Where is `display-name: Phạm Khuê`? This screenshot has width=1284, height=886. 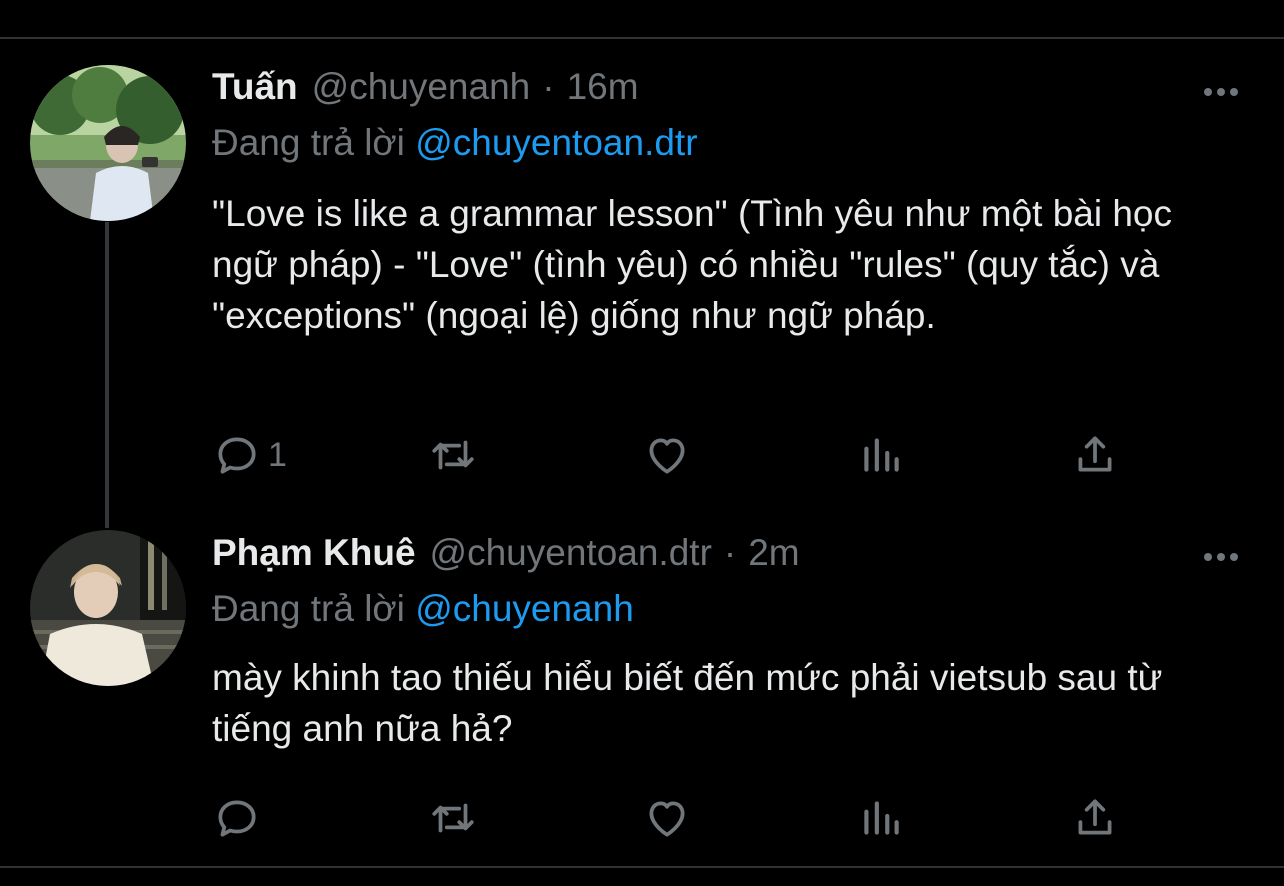
display-name: Phạm Khuê is located at coordinates (314, 553).